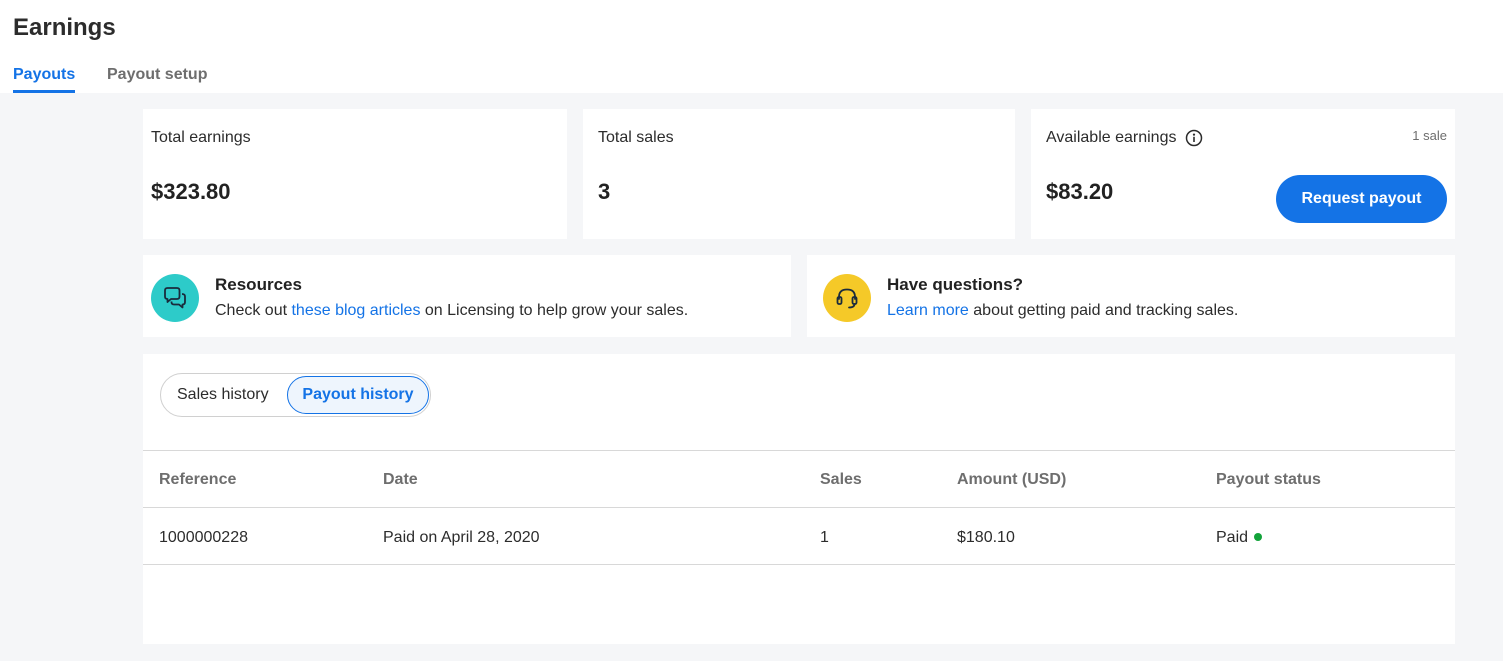 This screenshot has height=661, width=1503. What do you see at coordinates (841, 479) in the screenshot?
I see `column-header-sales: Sales` at bounding box center [841, 479].